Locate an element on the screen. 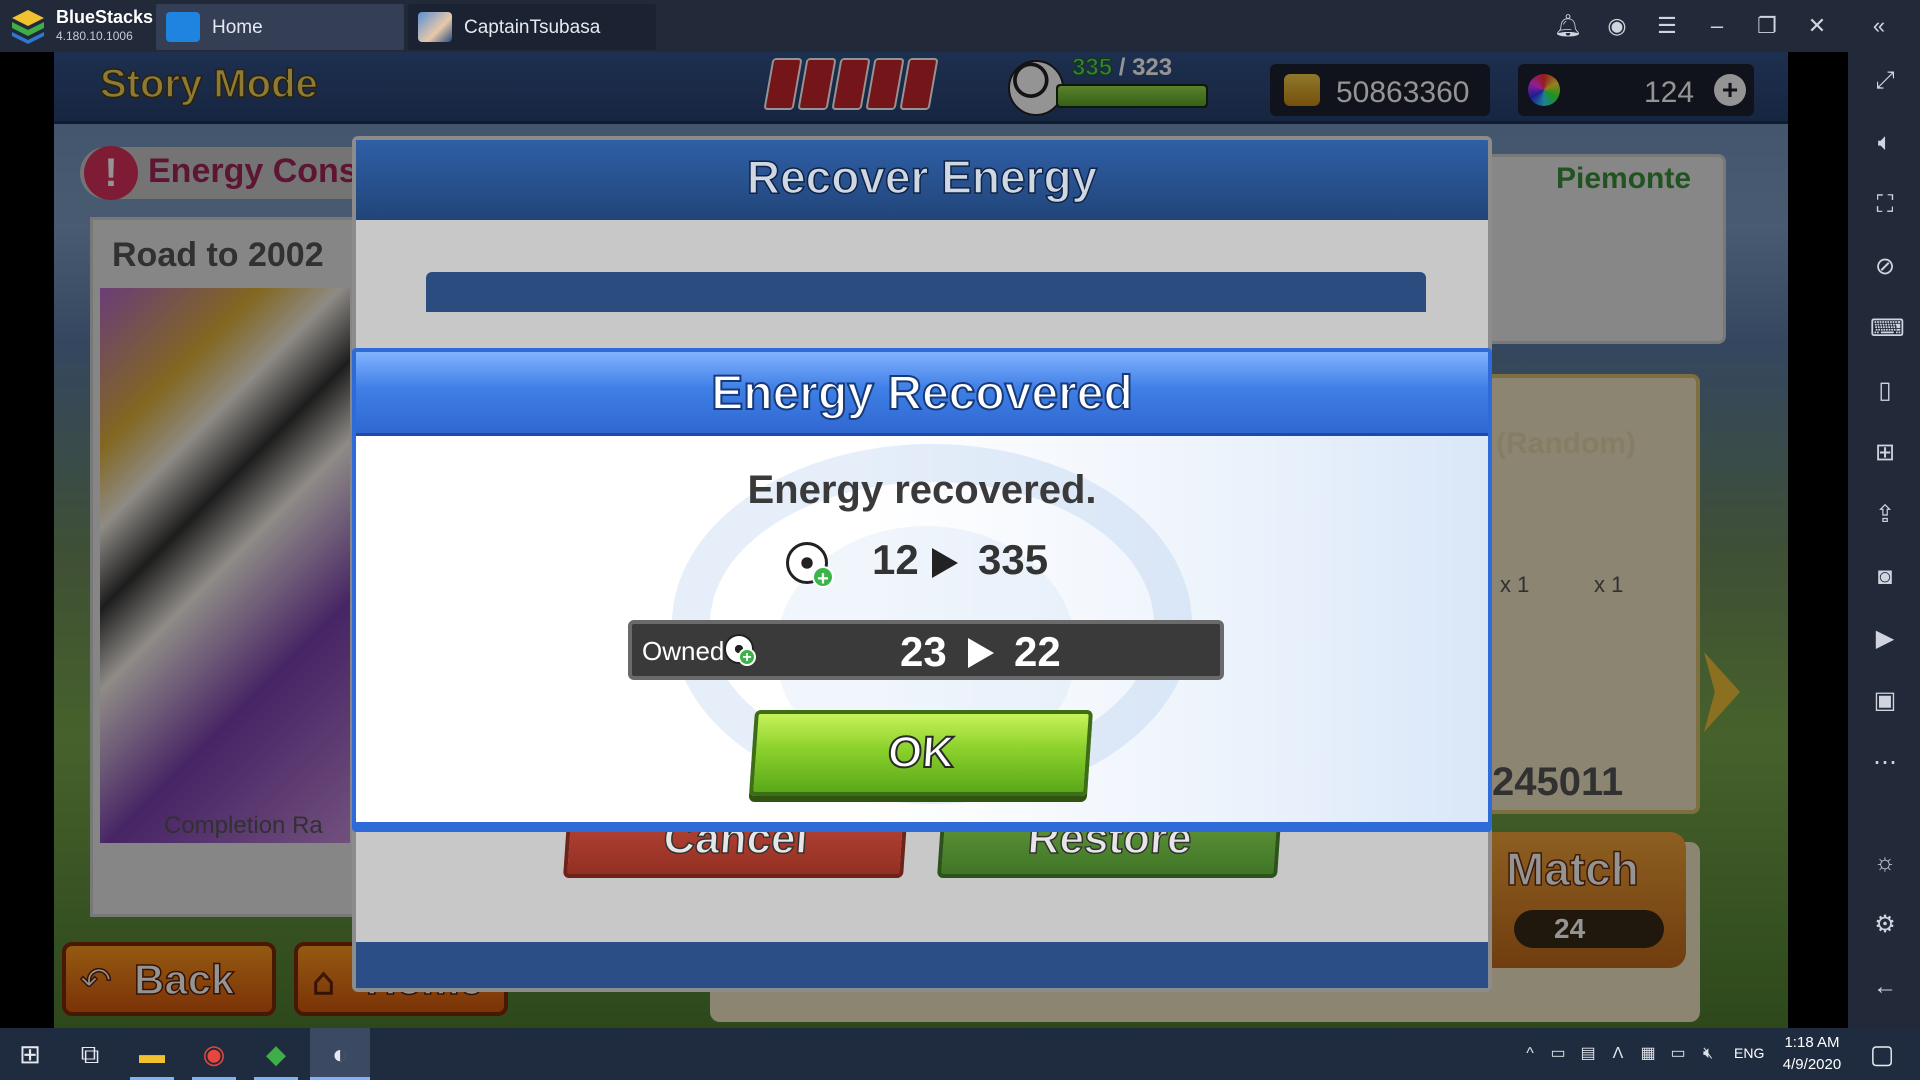 The height and width of the screenshot is (1080, 1920). install-apk-icon: ⇪ is located at coordinates (1885, 515).